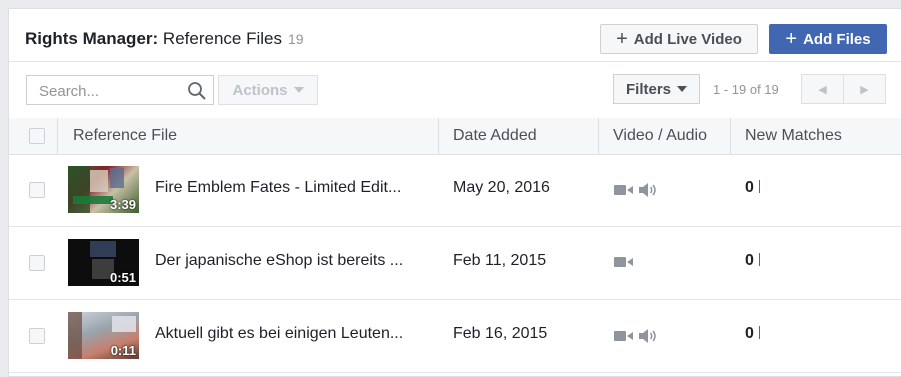 The height and width of the screenshot is (377, 901). I want to click on video-thumbnail: 3:39, so click(103, 189).